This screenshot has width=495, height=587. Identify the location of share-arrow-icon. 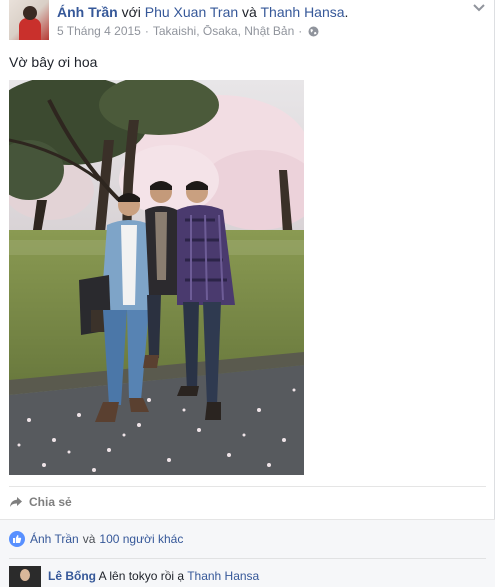
(16, 502).